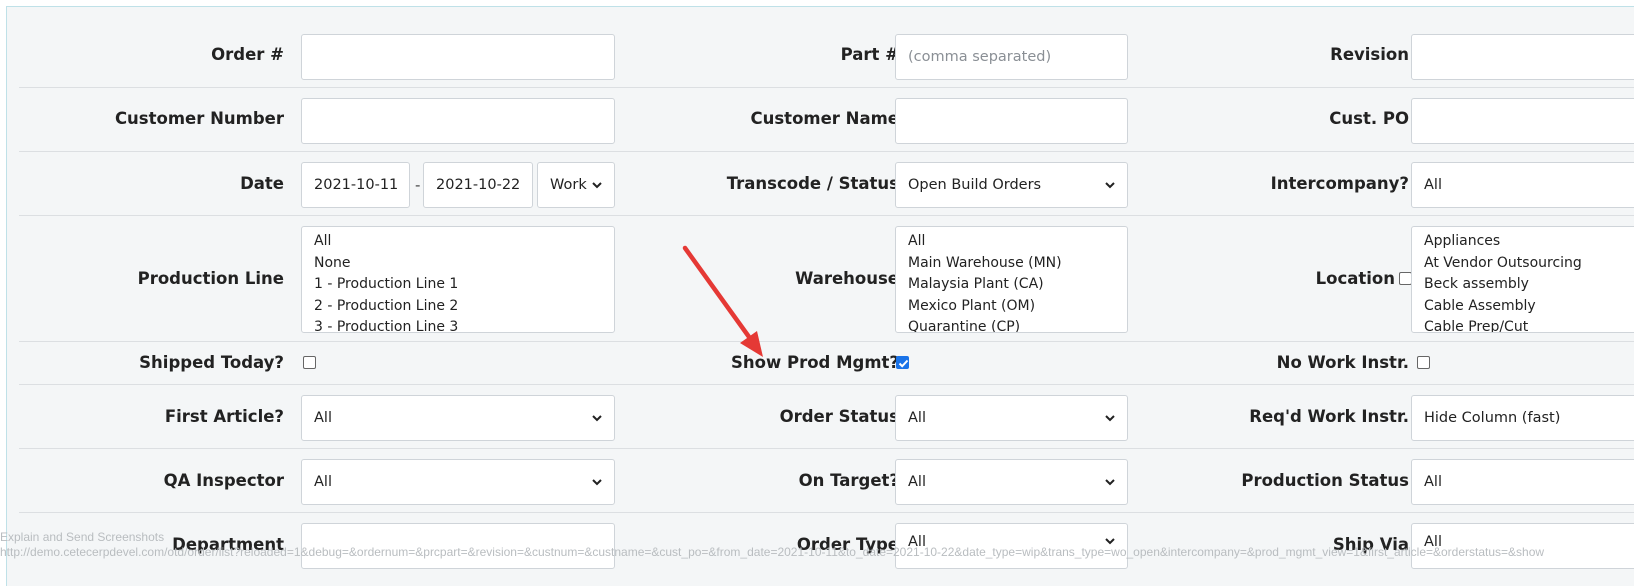 The width and height of the screenshot is (1634, 586). Describe the element at coordinates (722, 301) in the screenshot. I see `annotation-arrow-icon` at that location.